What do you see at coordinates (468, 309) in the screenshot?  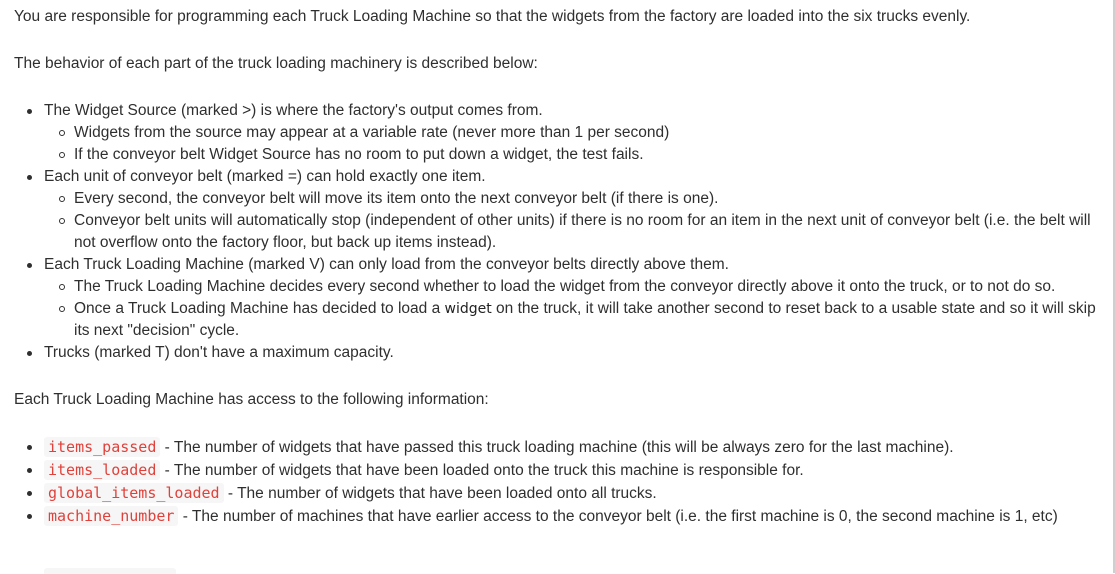 I see `widget-word: widget` at bounding box center [468, 309].